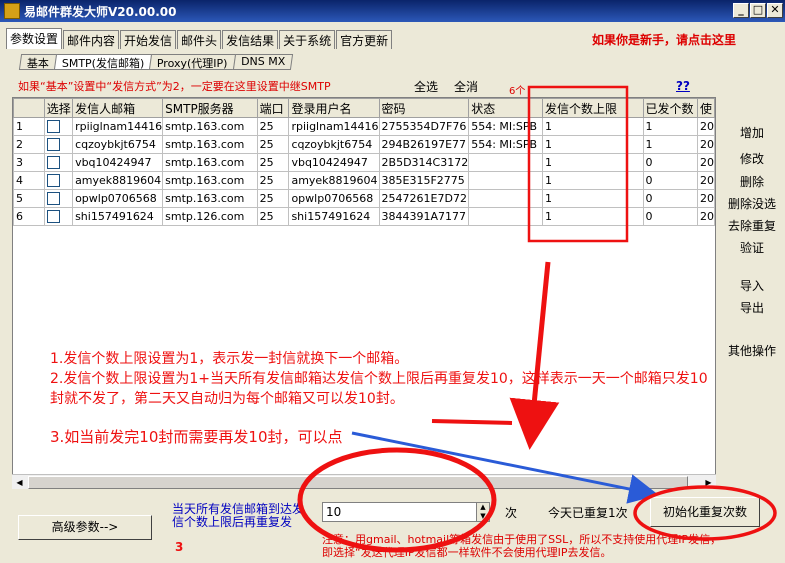  Describe the element at coordinates (397, 500) in the screenshot. I see `input-circle` at that location.